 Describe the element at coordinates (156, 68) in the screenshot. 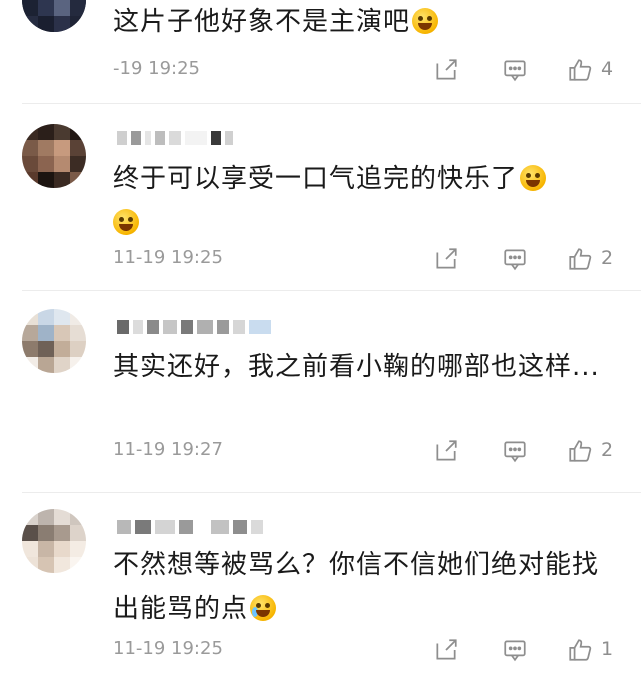

I see `comment-time: -19 19:25` at that location.